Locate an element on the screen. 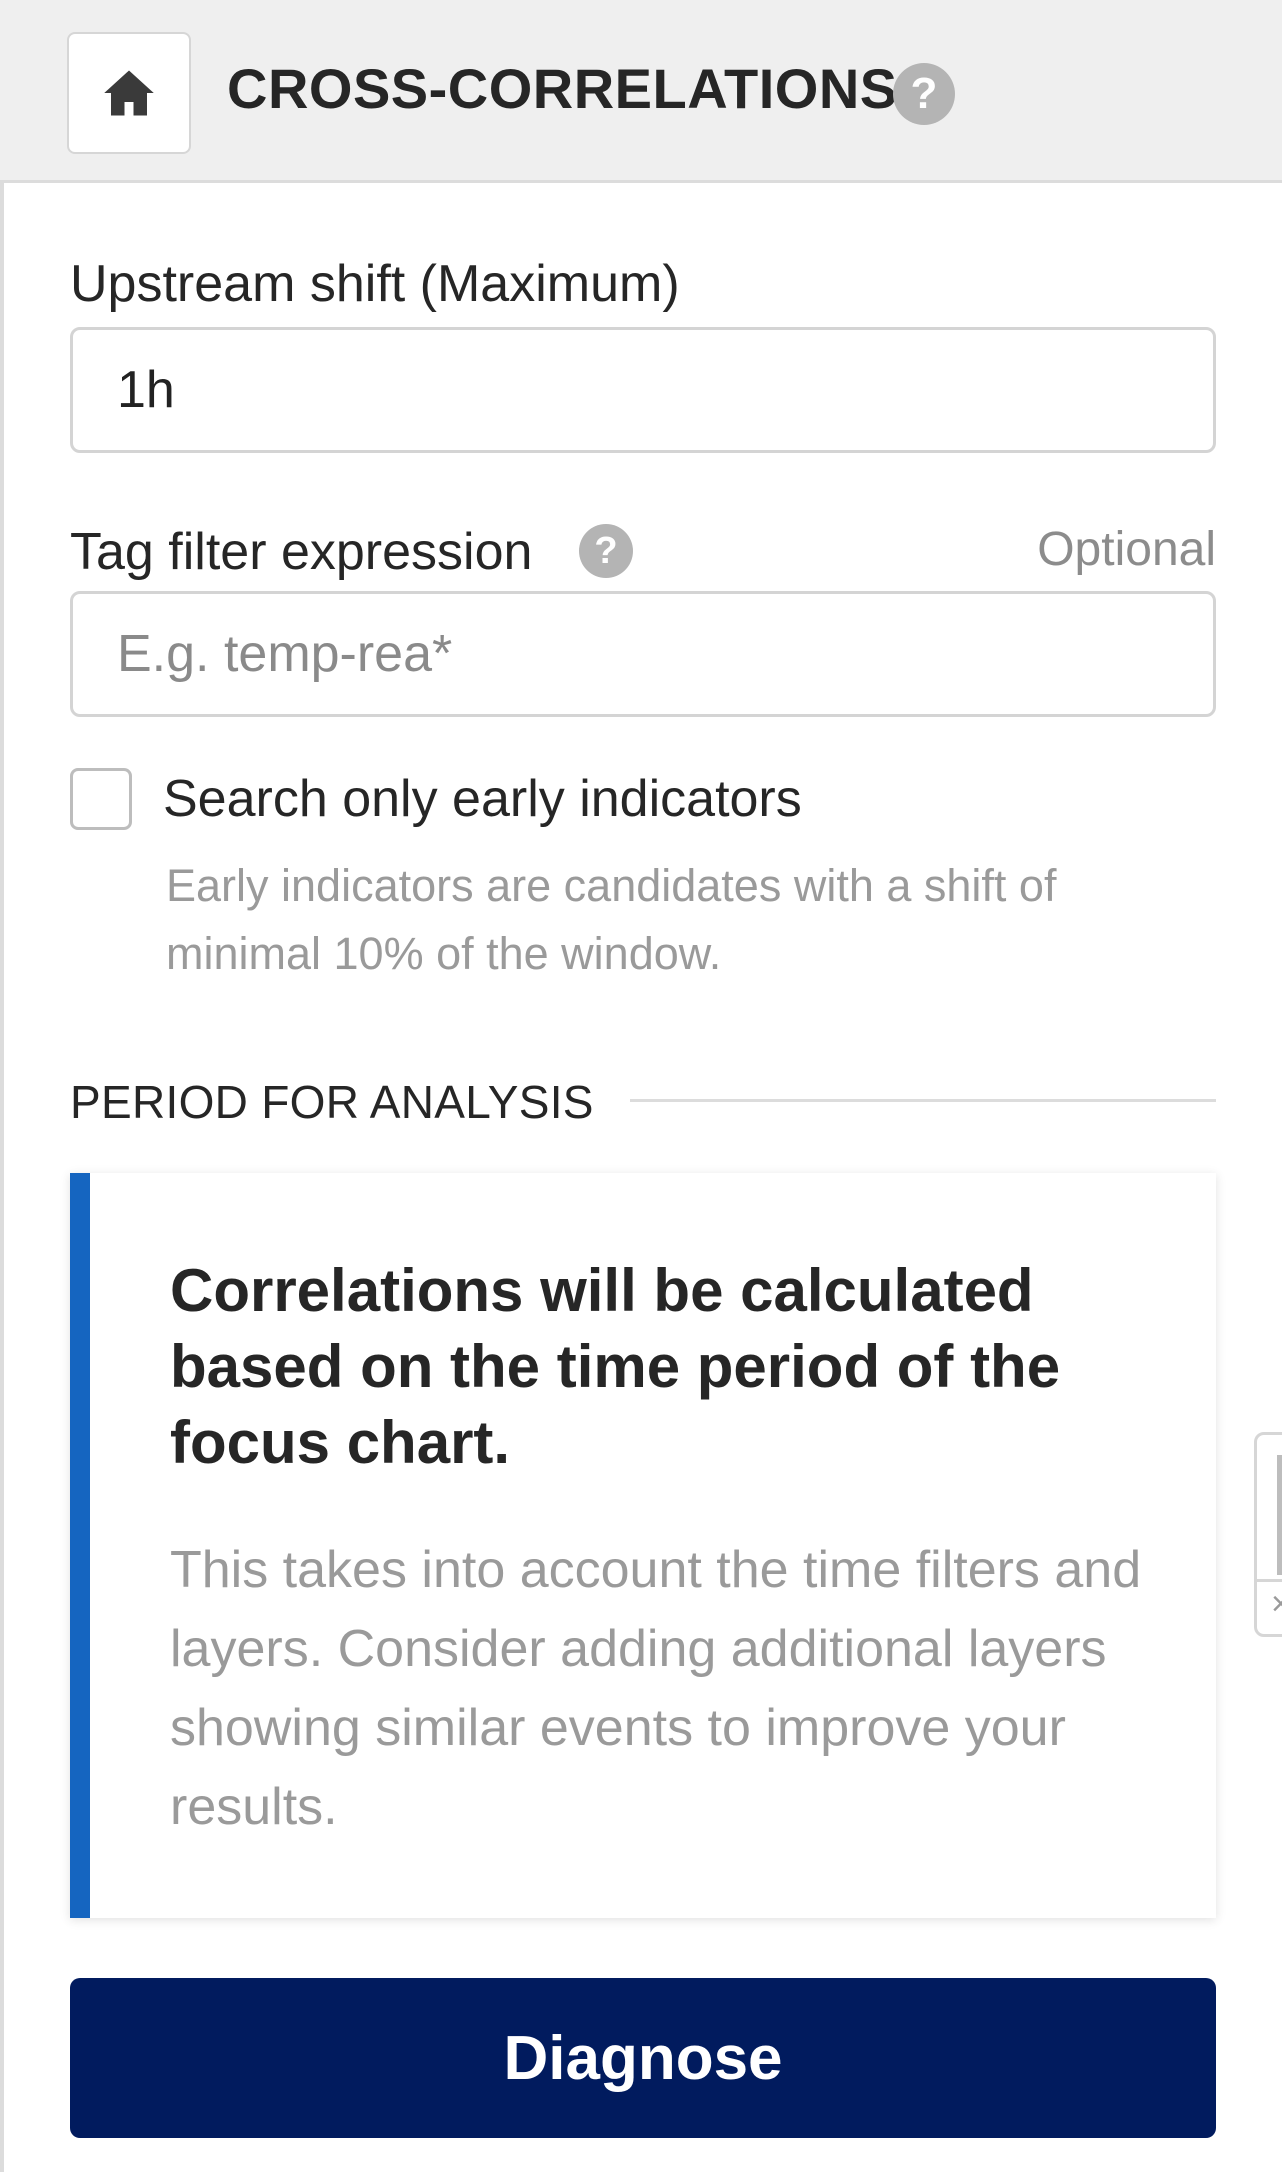 The height and width of the screenshot is (2172, 1282). panel-left-border is located at coordinates (2, 1177).